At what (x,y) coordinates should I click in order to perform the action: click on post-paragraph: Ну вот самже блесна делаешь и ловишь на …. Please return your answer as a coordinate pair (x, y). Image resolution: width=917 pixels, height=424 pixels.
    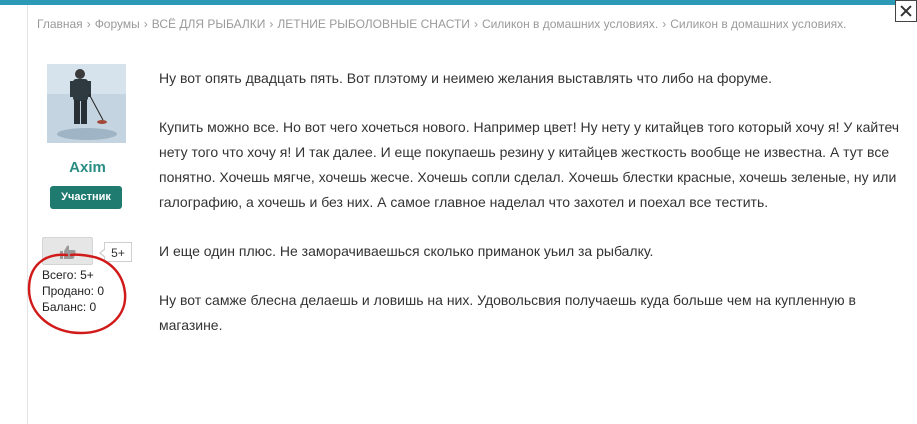
    Looking at the image, I should click on (507, 312).